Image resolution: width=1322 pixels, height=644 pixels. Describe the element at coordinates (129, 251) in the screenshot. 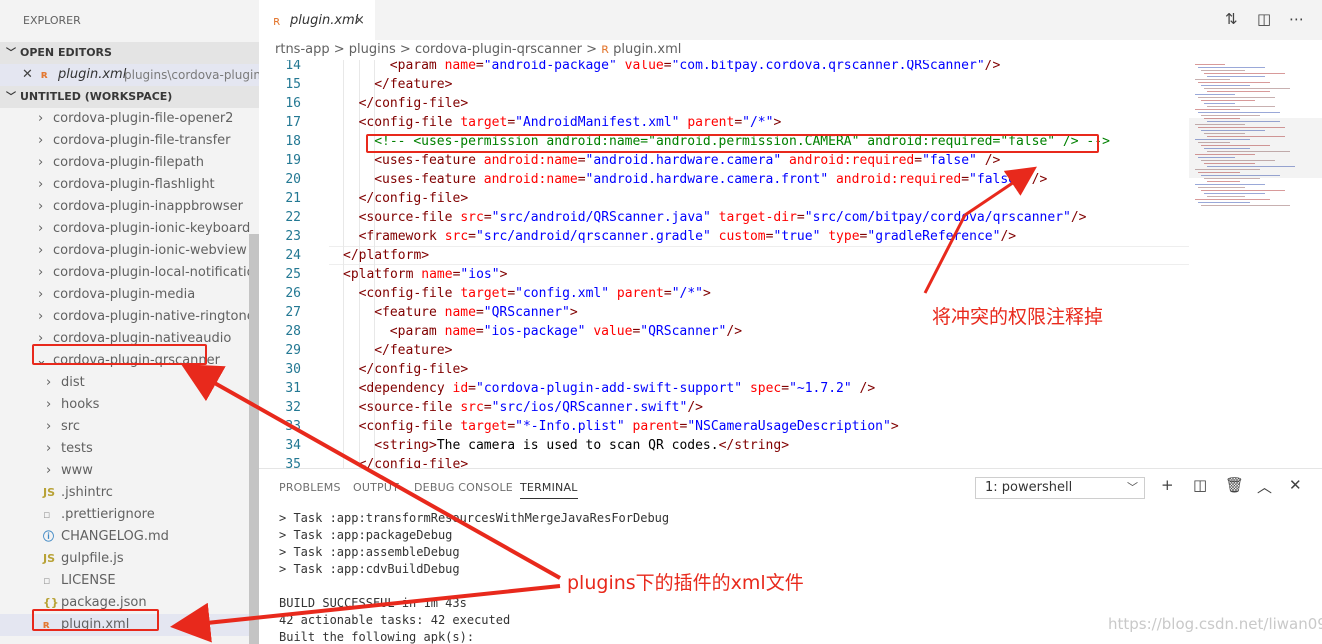

I see `folder-item: › cordova-plugin-ionic-webview` at that location.